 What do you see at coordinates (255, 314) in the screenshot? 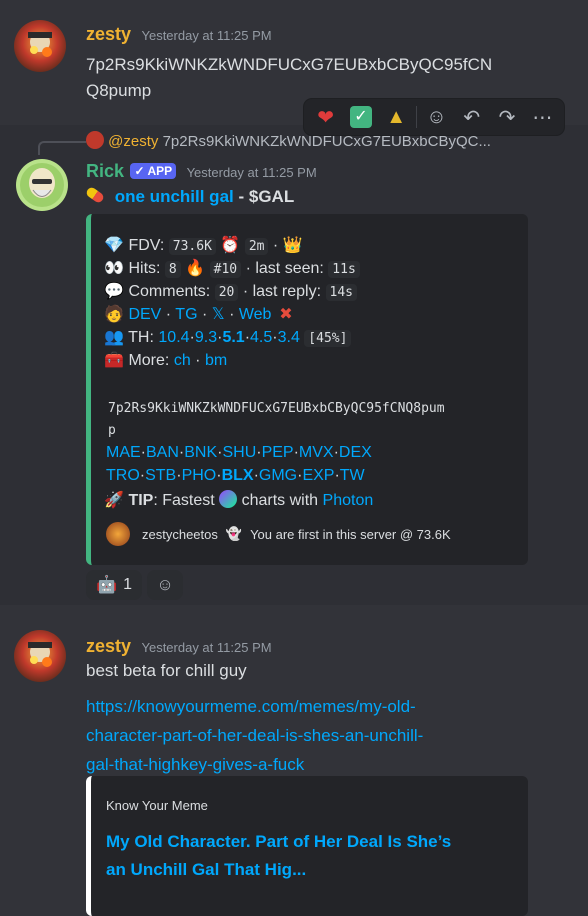
I see `web-link: Web` at bounding box center [255, 314].